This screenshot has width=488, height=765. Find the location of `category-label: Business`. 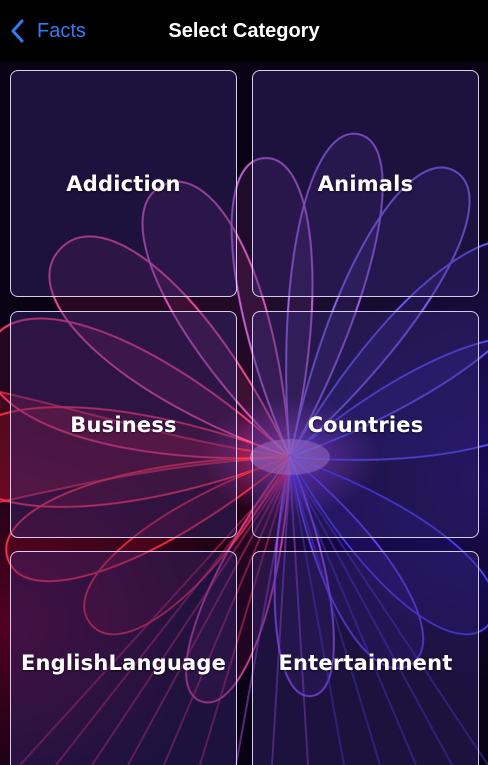

category-label: Business is located at coordinates (123, 424).